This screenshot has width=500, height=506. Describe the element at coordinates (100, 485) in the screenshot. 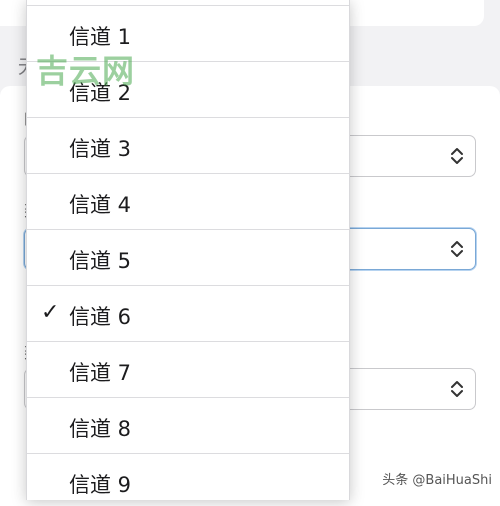

I see `option-label: 信道 9` at that location.